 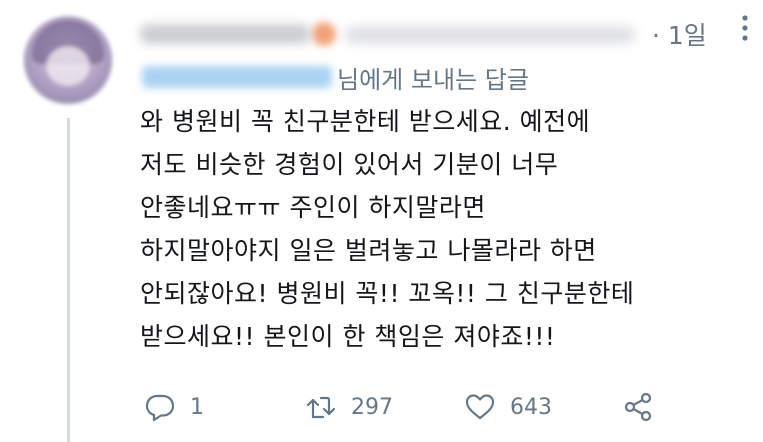 I want to click on retweet-count: 297, so click(x=372, y=407).